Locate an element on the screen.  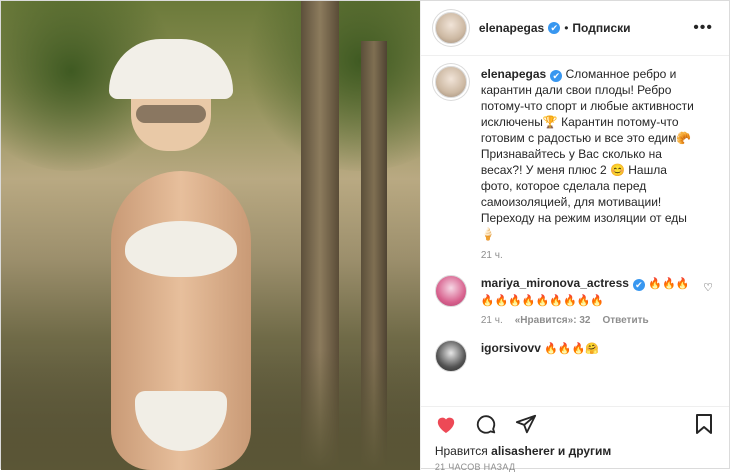
comment-time: 21 ч. is located at coordinates (492, 320).